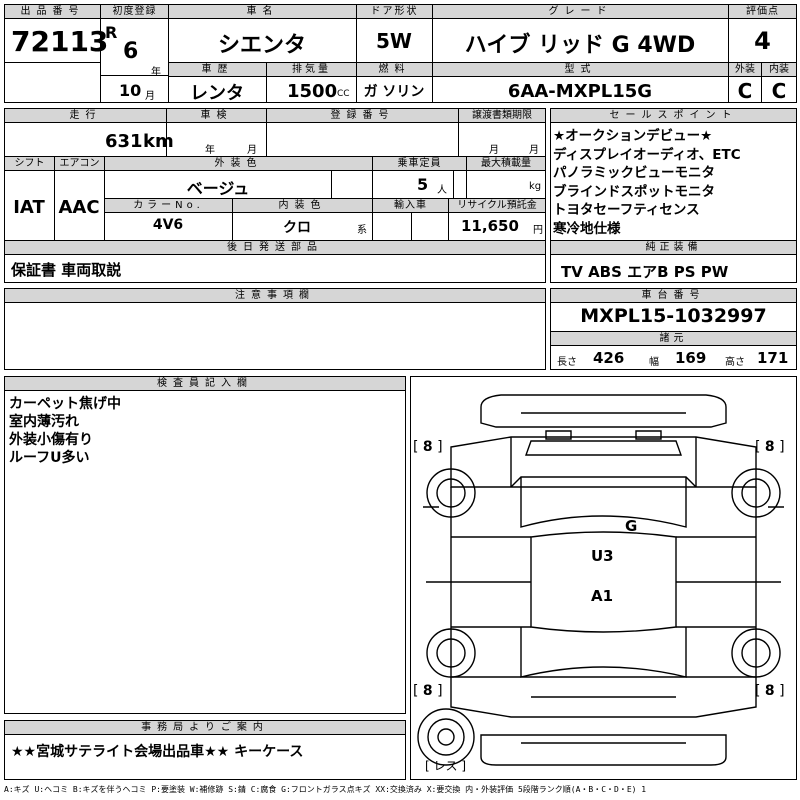 This screenshot has width=800, height=800. Describe the element at coordinates (580, 12) in the screenshot. I see `grade-label: グレード` at that location.